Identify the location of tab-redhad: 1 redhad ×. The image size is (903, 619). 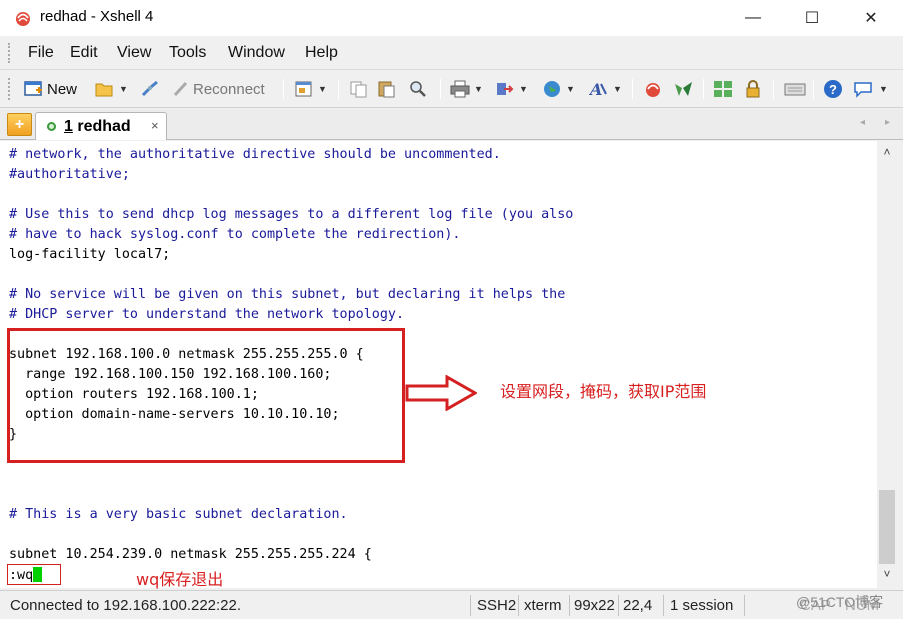
(101, 126).